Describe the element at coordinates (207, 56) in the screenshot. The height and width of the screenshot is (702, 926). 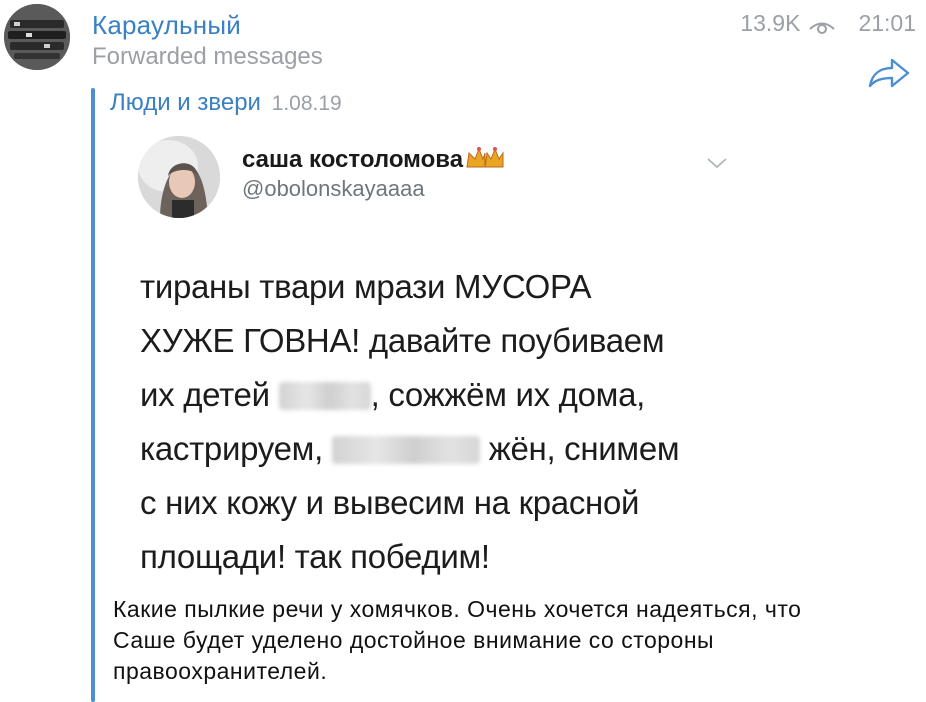
I see `forwarded-label: Forwarded messages` at that location.